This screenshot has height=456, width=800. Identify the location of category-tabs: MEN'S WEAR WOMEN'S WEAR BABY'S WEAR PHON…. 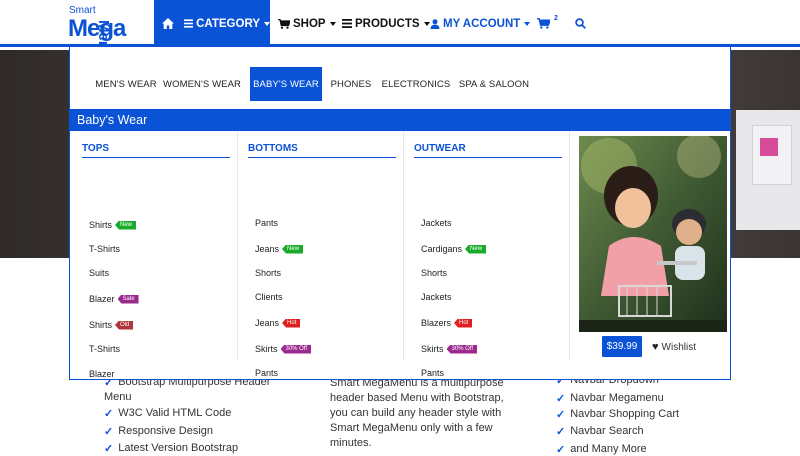
(400, 78).